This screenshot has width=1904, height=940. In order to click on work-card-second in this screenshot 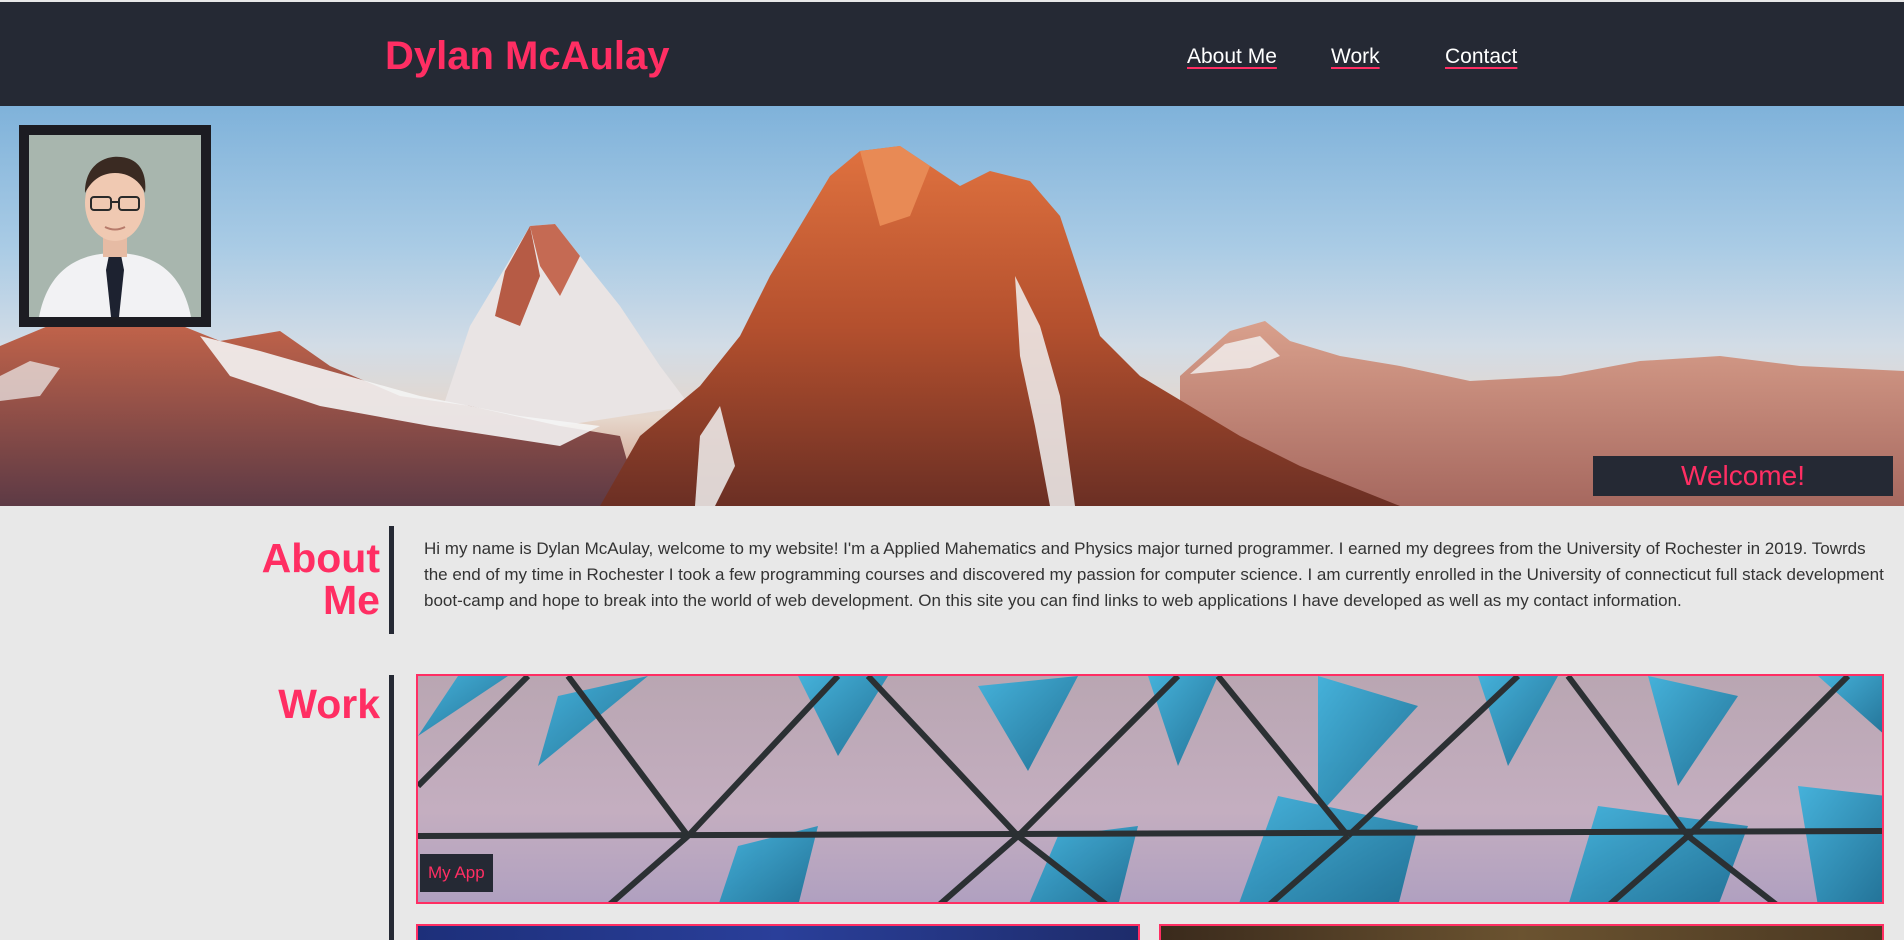, I will do `click(778, 932)`.